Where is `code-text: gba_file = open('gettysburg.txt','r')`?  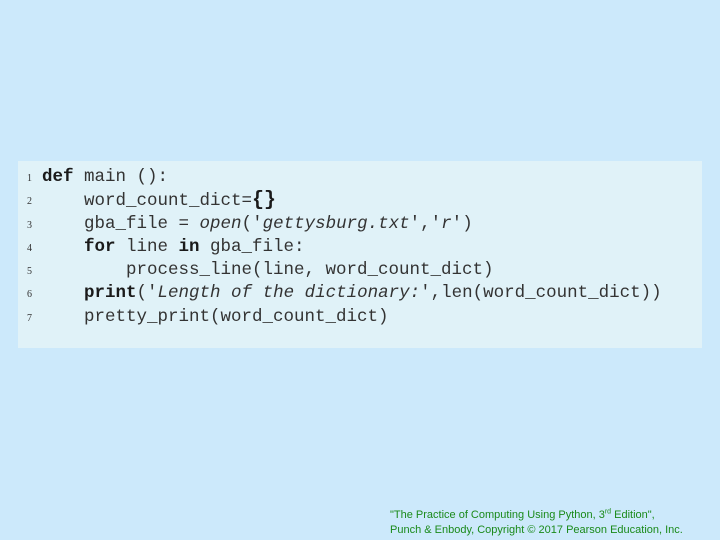 code-text: gba_file = open('gettysburg.txt','r') is located at coordinates (257, 224).